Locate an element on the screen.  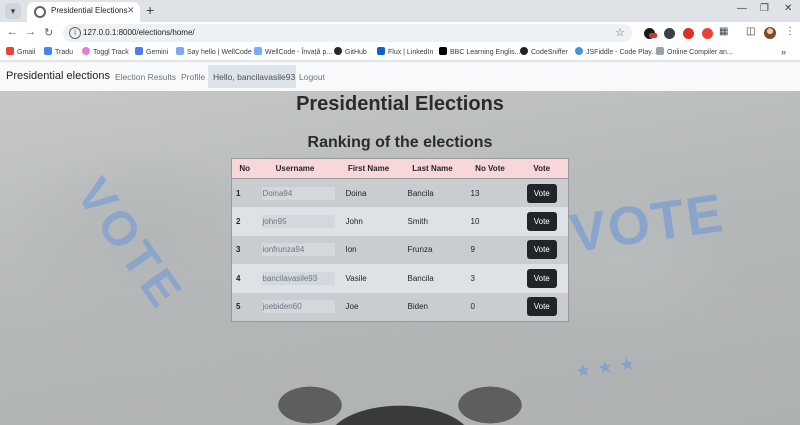
tab-title: Presidential Elections is located at coordinates (89, 10).